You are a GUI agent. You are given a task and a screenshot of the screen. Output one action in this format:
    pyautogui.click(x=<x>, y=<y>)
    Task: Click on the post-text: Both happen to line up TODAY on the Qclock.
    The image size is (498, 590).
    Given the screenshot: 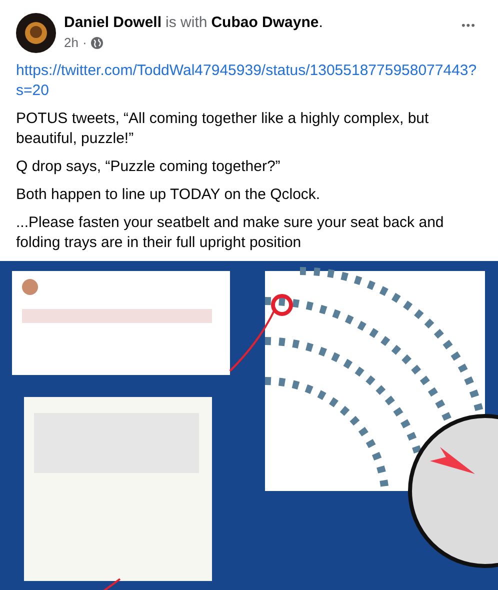 What is the action you would take?
    pyautogui.click(x=169, y=195)
    